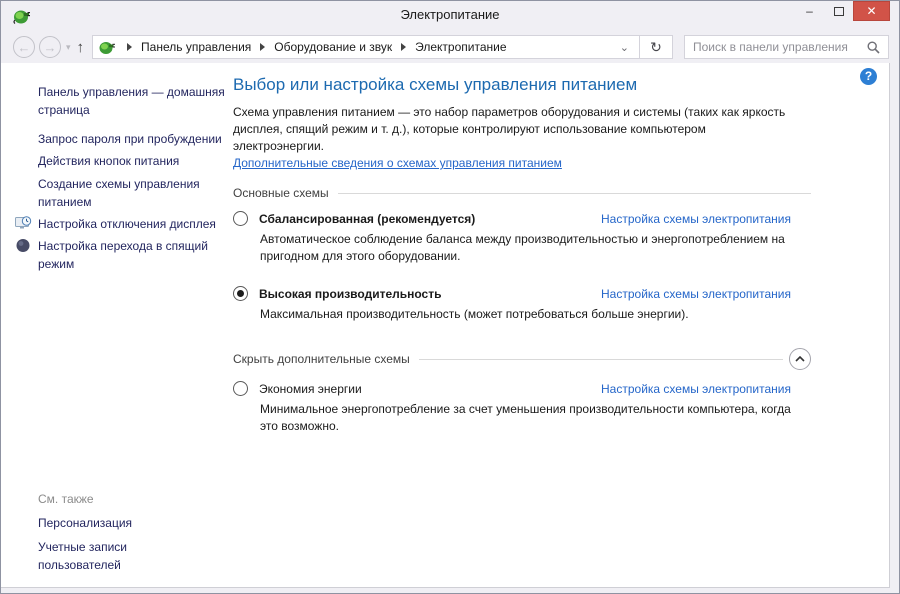 The height and width of the screenshot is (594, 900). What do you see at coordinates (50, 47) in the screenshot?
I see `forward-button: →` at bounding box center [50, 47].